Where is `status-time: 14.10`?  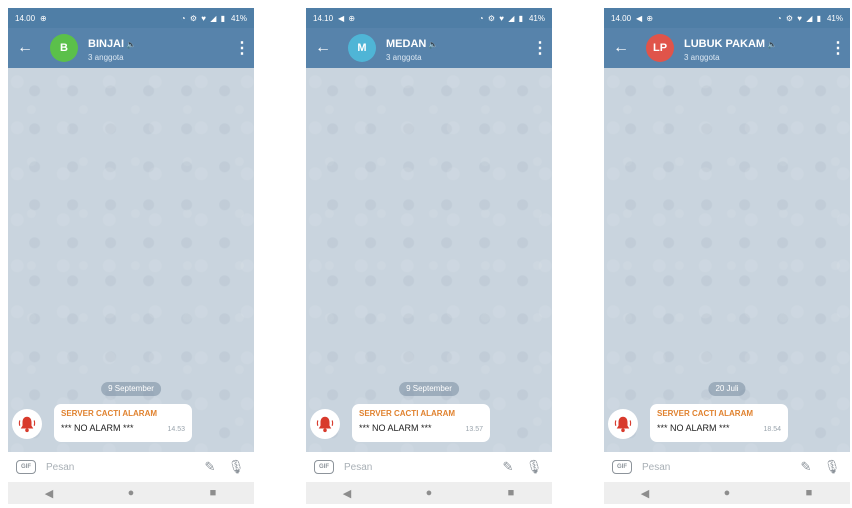
status-time: 14.10 is located at coordinates (323, 18).